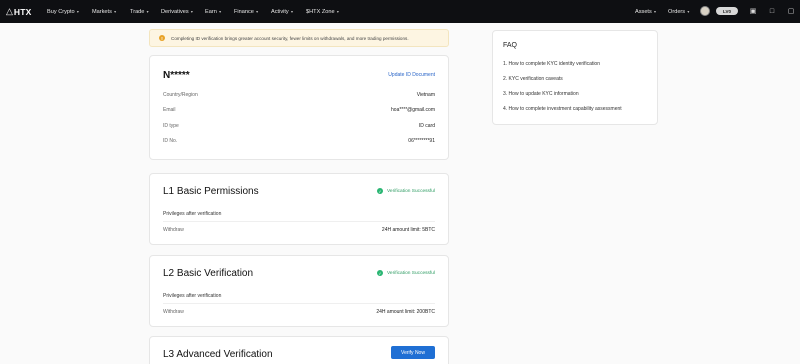 This screenshot has height=364, width=800. Describe the element at coordinates (299, 142) in the screenshot. I see `info-row-id-no: ID No. 06********91` at that location.